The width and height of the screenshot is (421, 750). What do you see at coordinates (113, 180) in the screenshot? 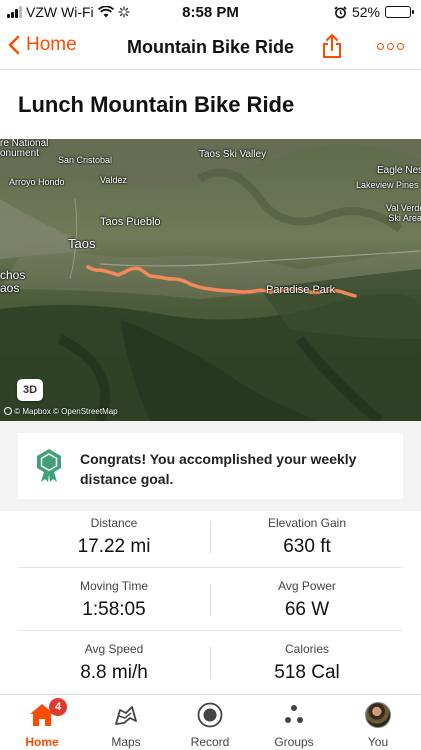
I see `map-label-valdez: Valdez` at bounding box center [113, 180].